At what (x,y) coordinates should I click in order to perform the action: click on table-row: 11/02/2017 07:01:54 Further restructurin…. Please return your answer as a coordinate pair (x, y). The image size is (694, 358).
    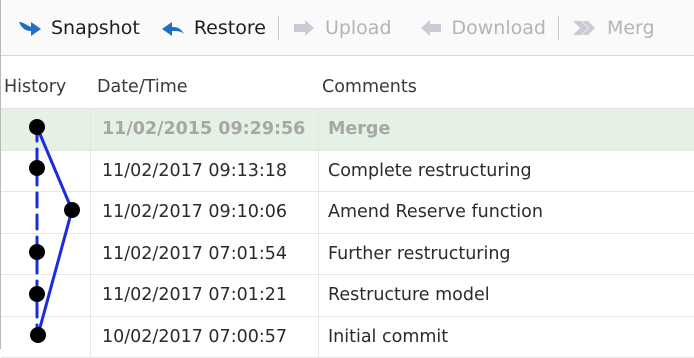
    Looking at the image, I should click on (347, 255).